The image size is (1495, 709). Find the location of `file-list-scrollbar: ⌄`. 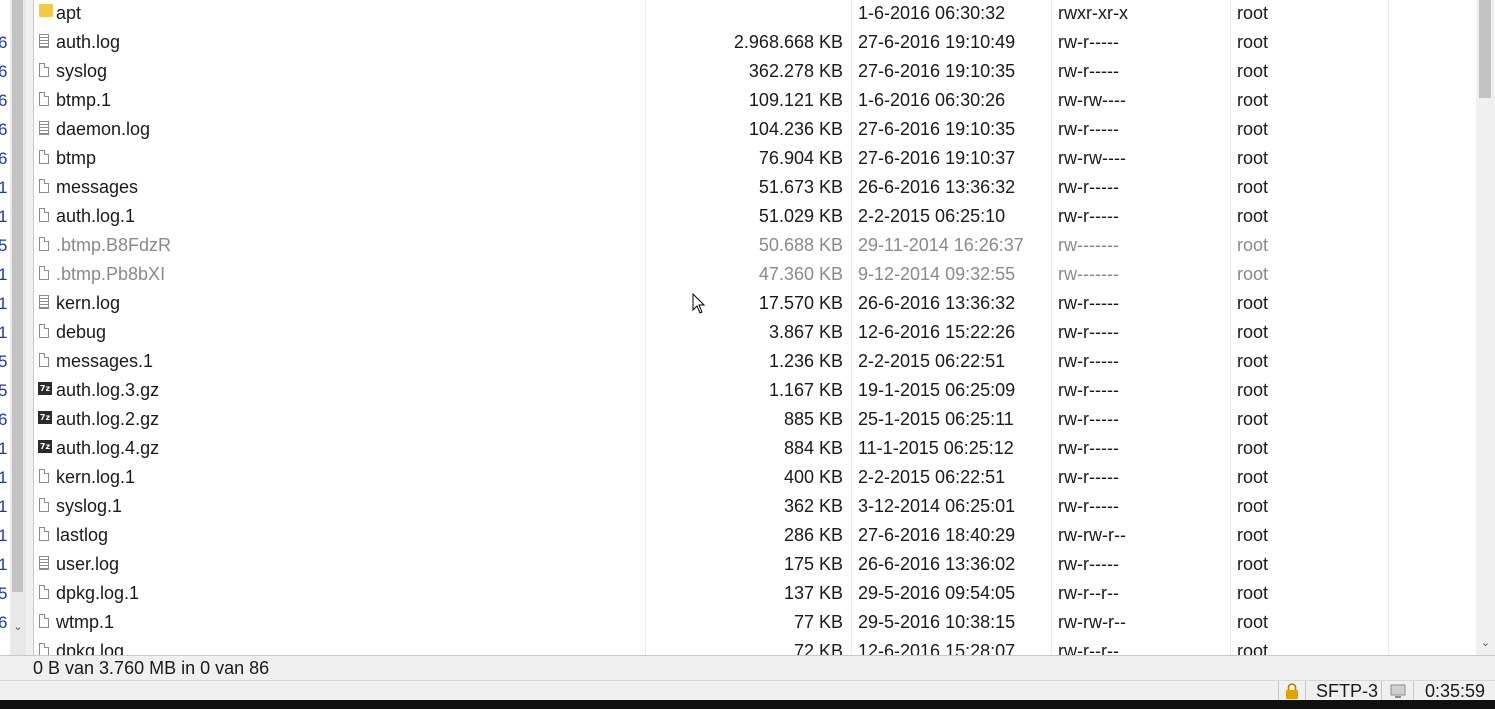

file-list-scrollbar: ⌄ is located at coordinates (1485, 327).